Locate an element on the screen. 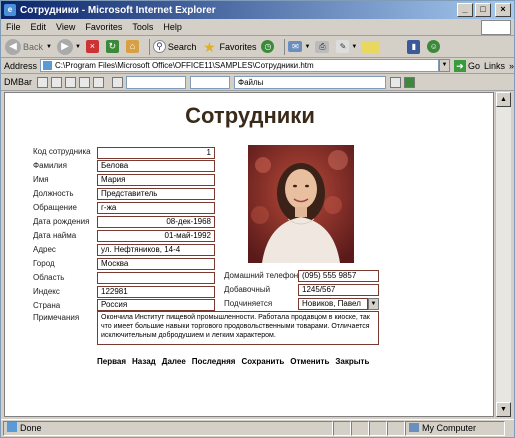 The image size is (515, 438). scroll-up-icon: ▲ is located at coordinates (503, 99).